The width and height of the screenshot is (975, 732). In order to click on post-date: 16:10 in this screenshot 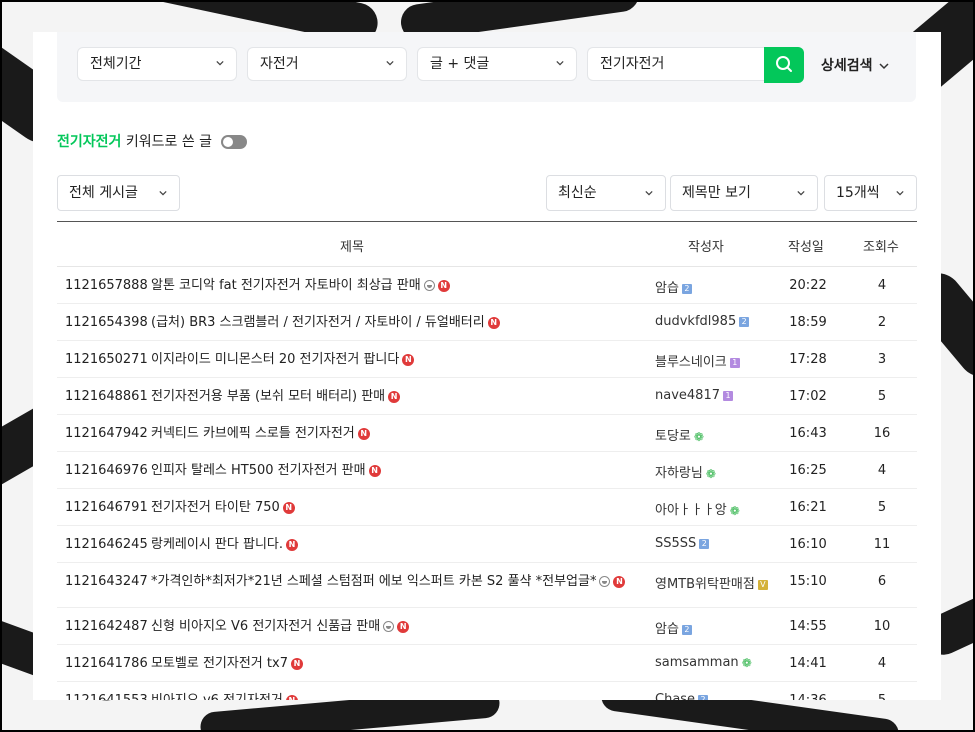, I will do `click(808, 544)`.